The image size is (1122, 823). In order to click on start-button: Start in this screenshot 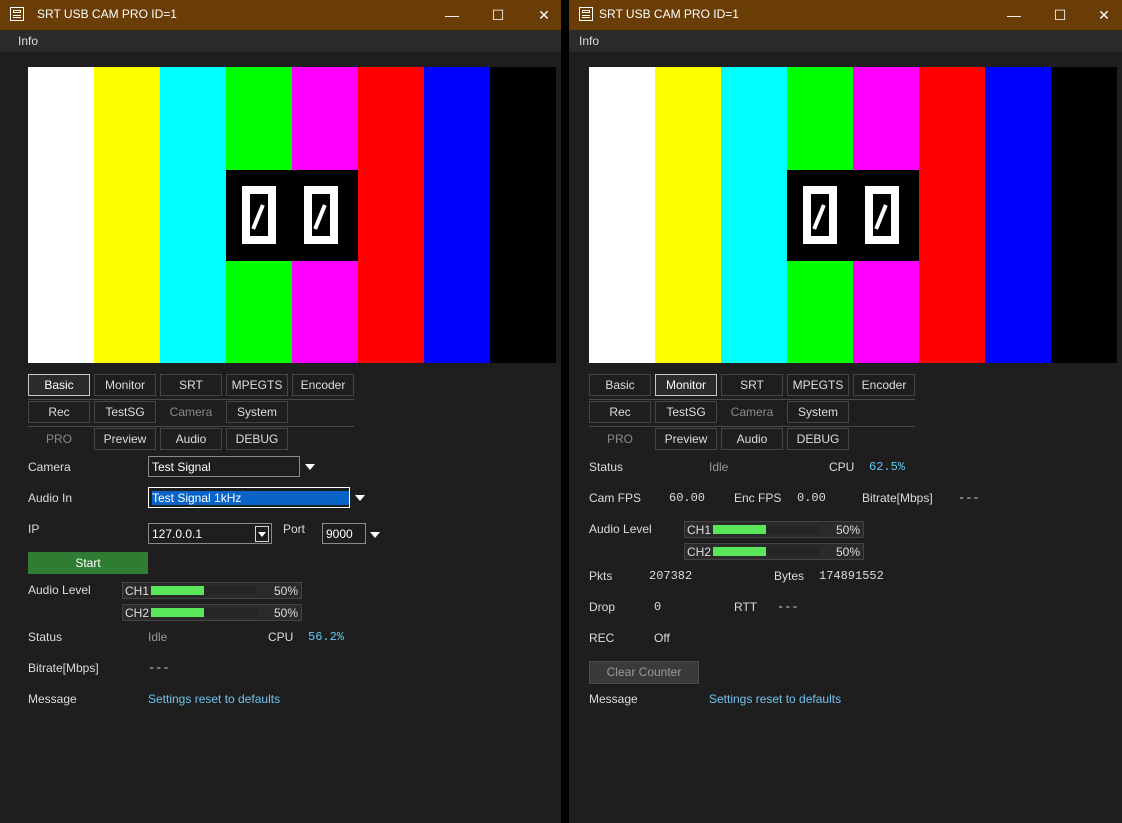, I will do `click(88, 563)`.